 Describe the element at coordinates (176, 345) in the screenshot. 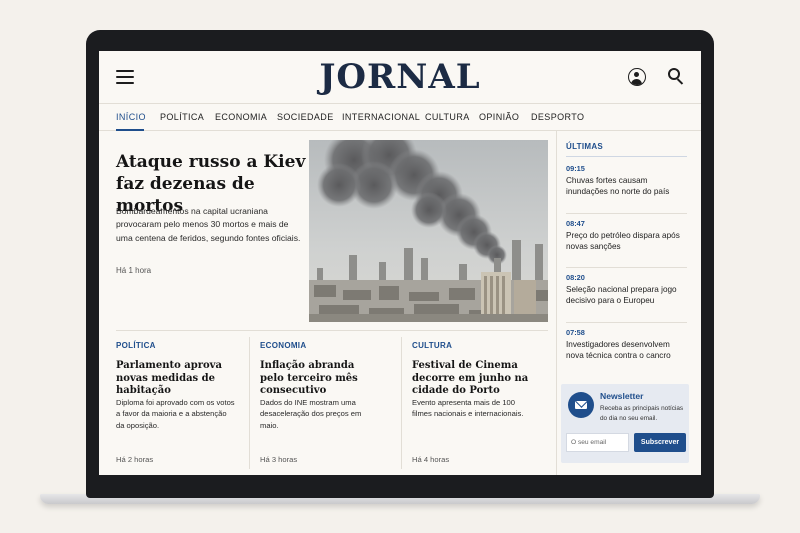

I see `article-category: POLÍTICA` at that location.